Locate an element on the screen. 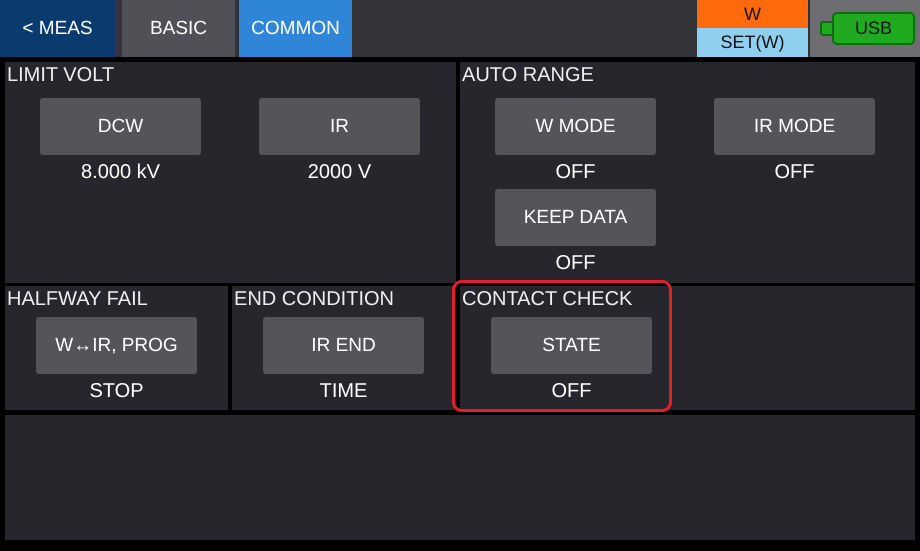 Image resolution: width=920 pixels, height=551 pixels. section-title: LIMIT VOLT is located at coordinates (60, 75).